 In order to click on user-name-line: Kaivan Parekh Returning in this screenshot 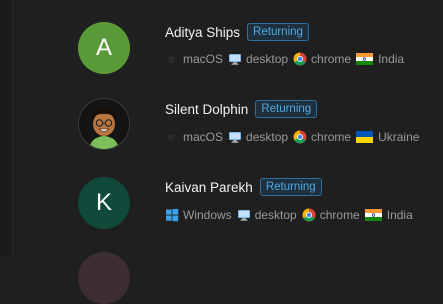, I will do `click(243, 187)`.